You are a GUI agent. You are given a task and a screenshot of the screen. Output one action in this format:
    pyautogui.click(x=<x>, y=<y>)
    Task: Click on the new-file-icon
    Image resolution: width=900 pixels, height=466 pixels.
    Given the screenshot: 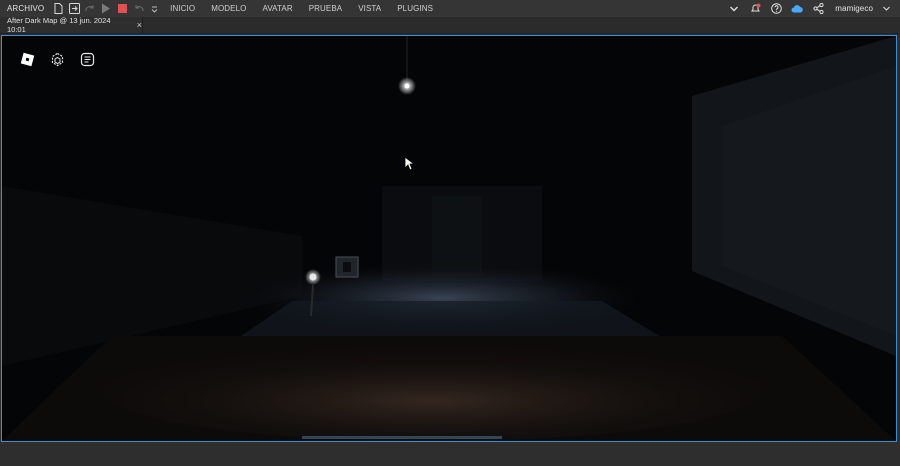 What is the action you would take?
    pyautogui.click(x=58, y=9)
    